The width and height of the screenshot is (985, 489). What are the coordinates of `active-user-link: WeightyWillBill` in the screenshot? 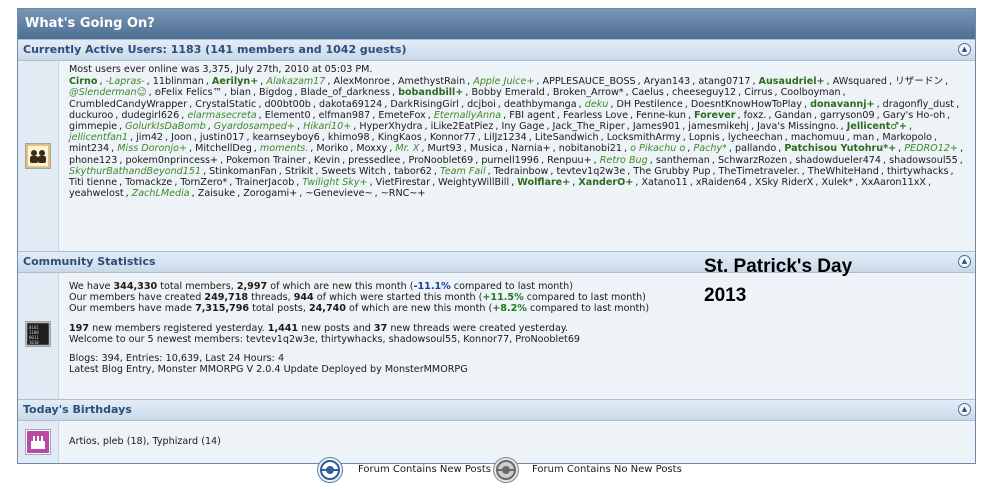 It's located at (473, 182).